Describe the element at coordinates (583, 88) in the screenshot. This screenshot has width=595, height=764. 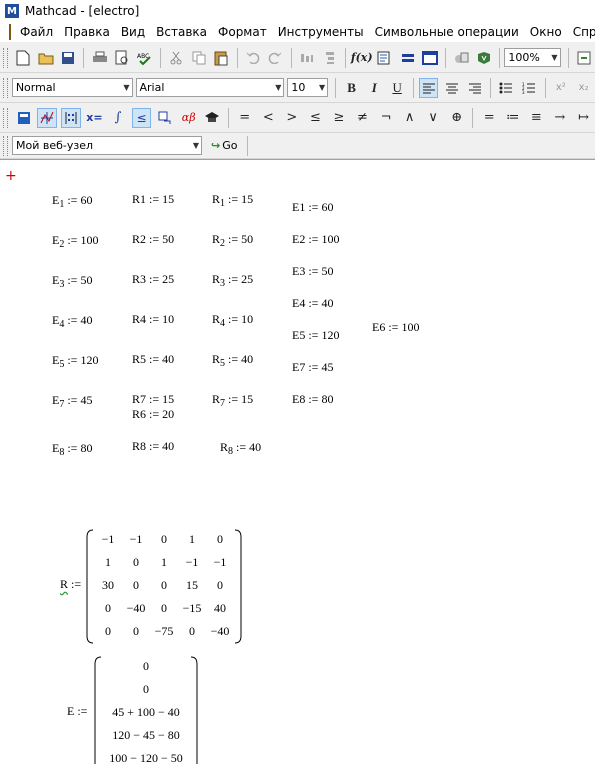
I see `subscript-icon: x₂` at that location.